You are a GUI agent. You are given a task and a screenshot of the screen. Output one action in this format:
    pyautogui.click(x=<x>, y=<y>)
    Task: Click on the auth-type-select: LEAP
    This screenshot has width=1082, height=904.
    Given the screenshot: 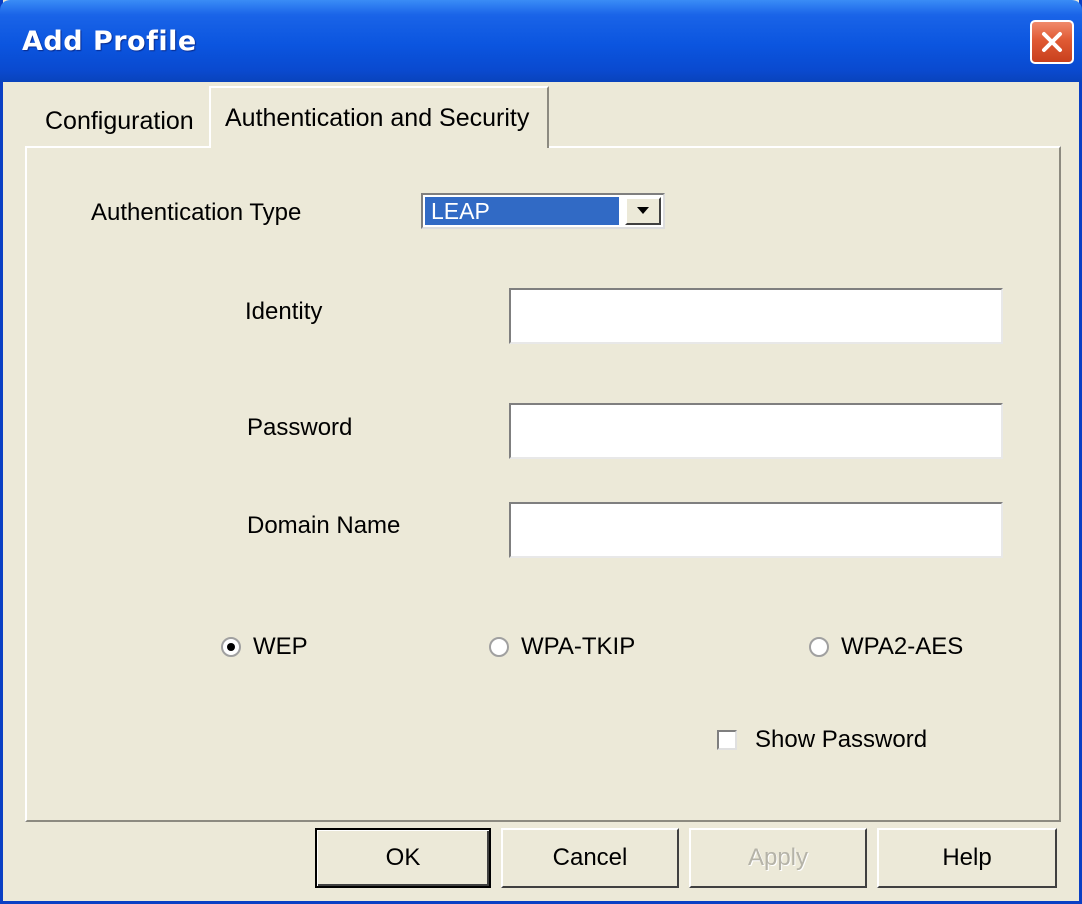 What is the action you would take?
    pyautogui.click(x=543, y=211)
    